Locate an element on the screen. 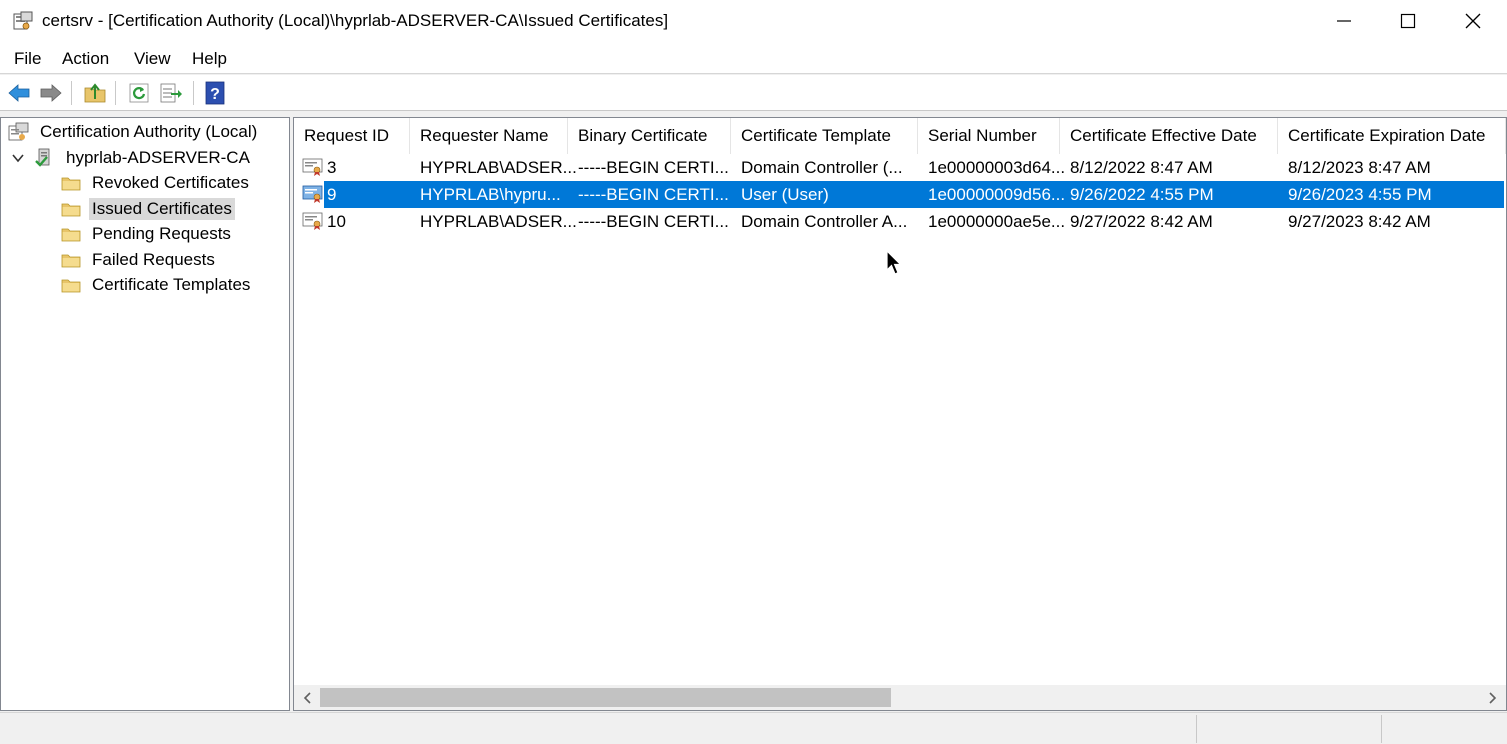 The height and width of the screenshot is (744, 1507). column-header-certificate-template: Certificate Template is located at coordinates (824, 136).